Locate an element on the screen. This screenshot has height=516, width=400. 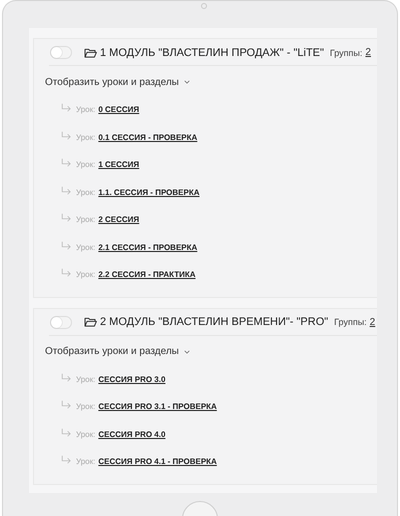
lesson-link: СЕССИЯ PRO 3.1 - ПРОВЕРКА is located at coordinates (157, 407).